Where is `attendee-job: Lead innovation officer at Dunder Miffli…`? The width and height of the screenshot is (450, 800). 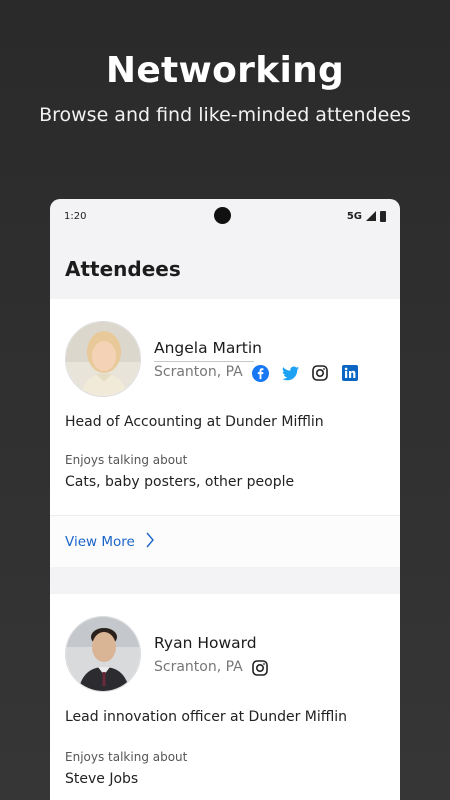 attendee-job: Lead innovation officer at Dunder Miffli… is located at coordinates (206, 717).